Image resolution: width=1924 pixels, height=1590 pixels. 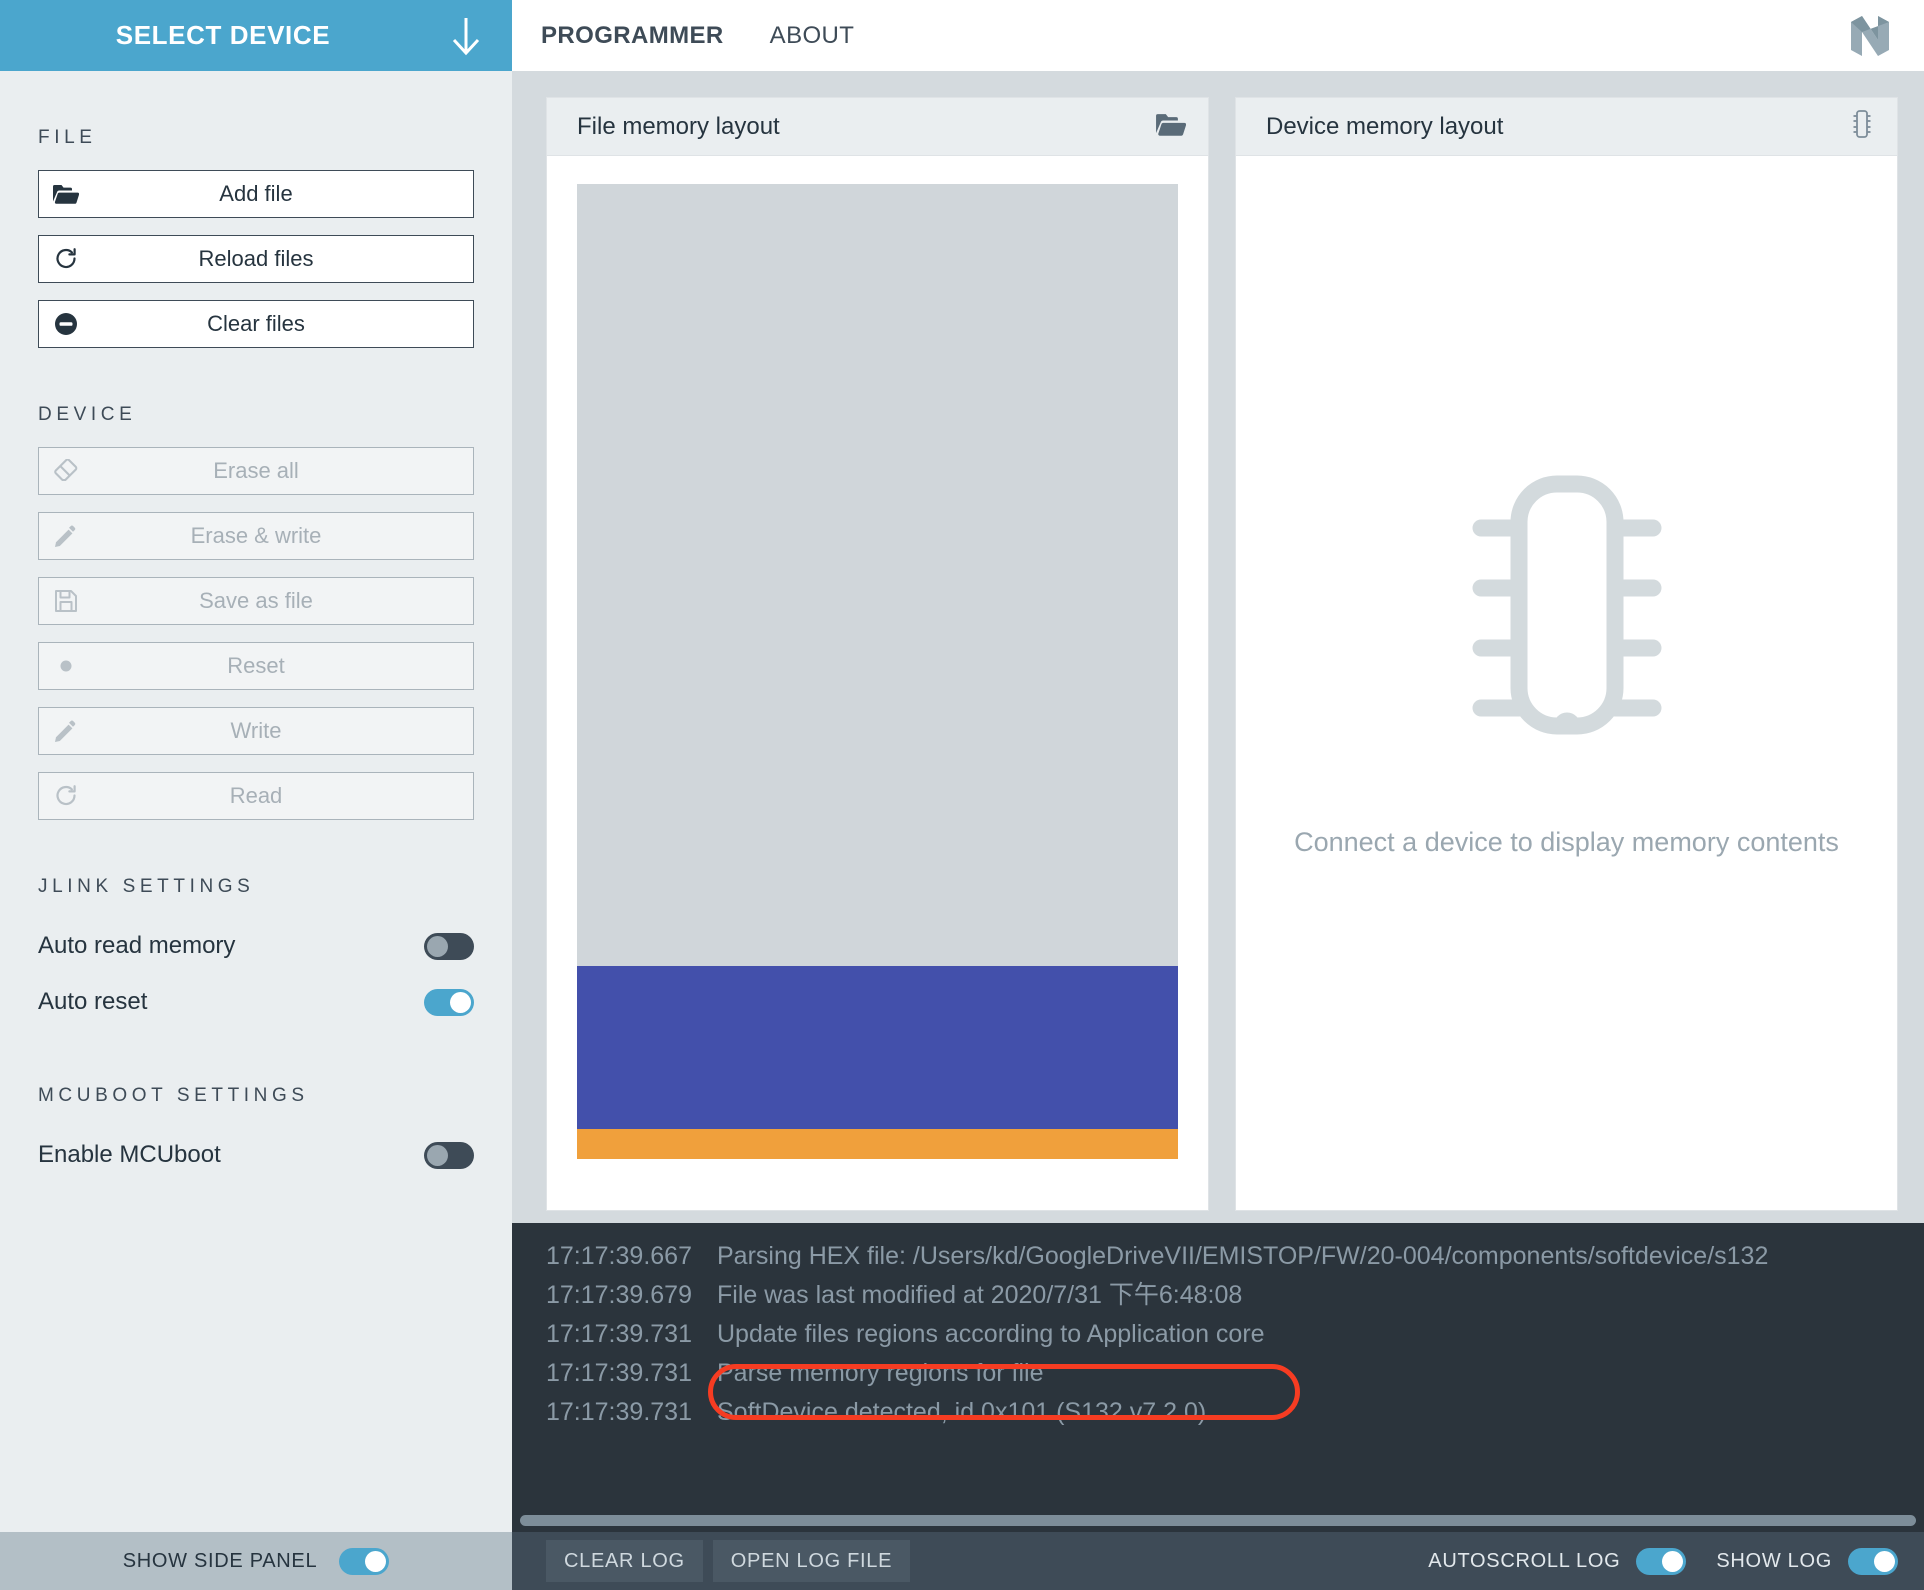 I want to click on auto-reset-toggle, so click(x=449, y=1002).